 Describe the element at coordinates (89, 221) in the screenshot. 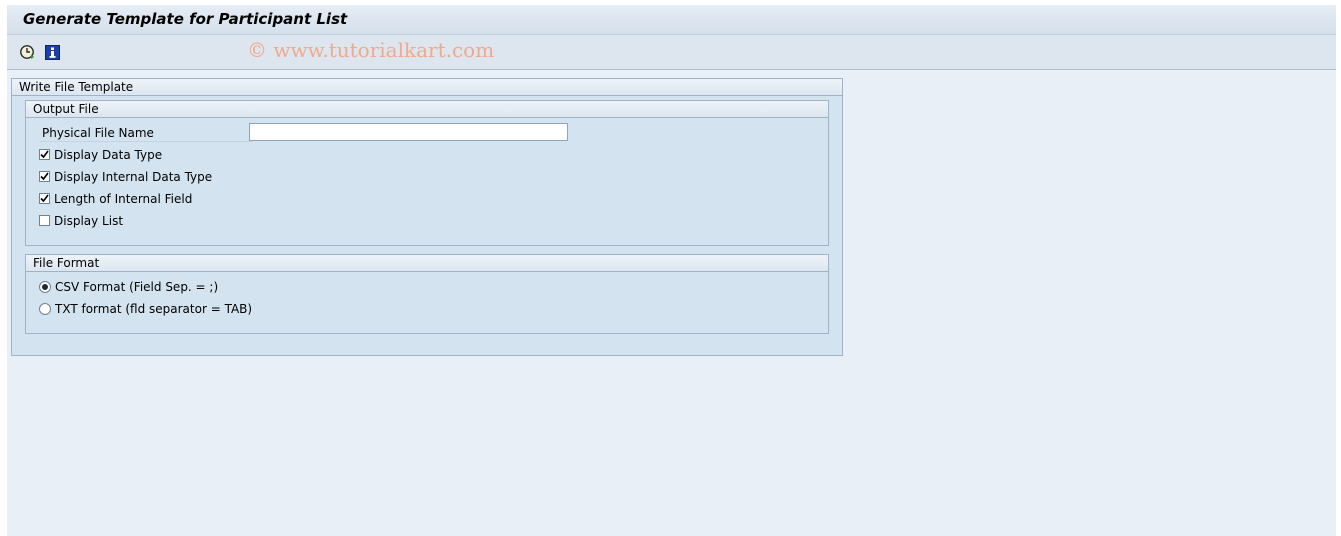

I see `display-list-label: Display List` at that location.